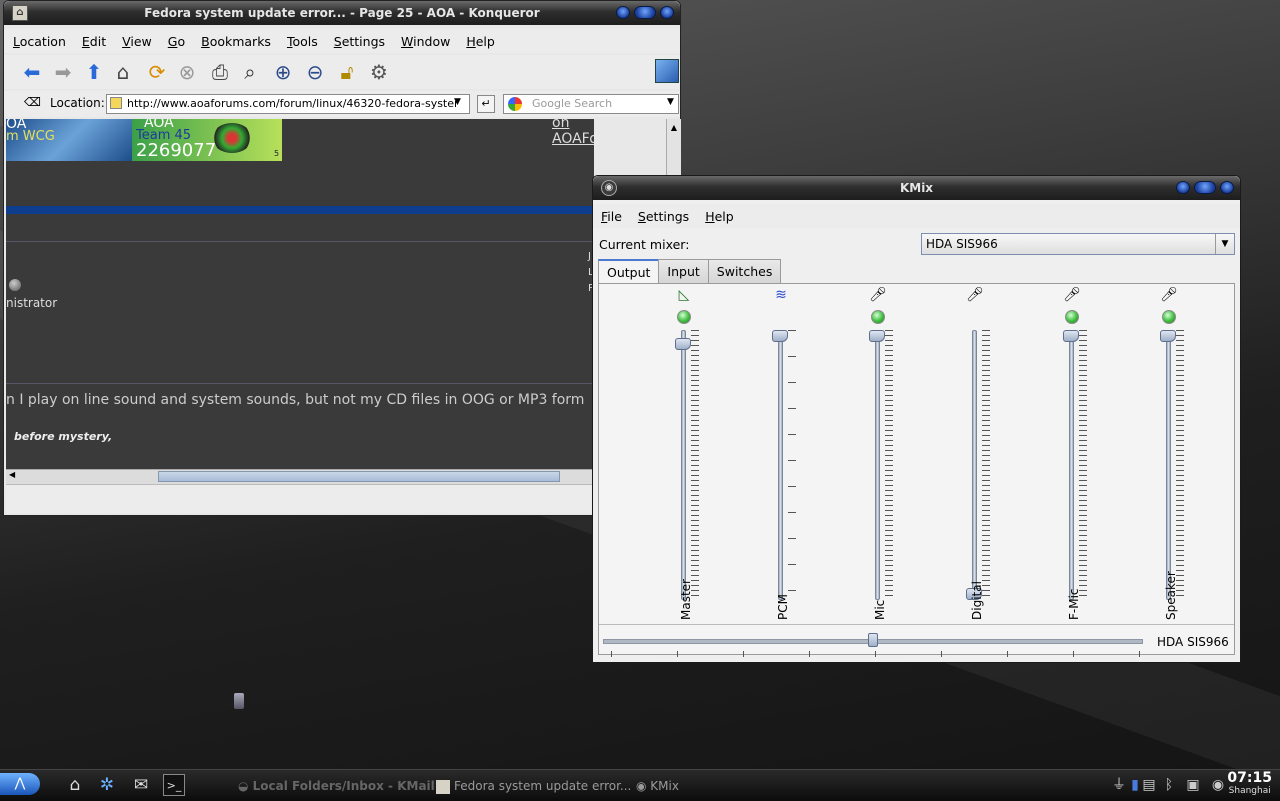 This screenshot has height=801, width=1280. What do you see at coordinates (1249, 778) in the screenshot?
I see `clock-time: 07:15` at bounding box center [1249, 778].